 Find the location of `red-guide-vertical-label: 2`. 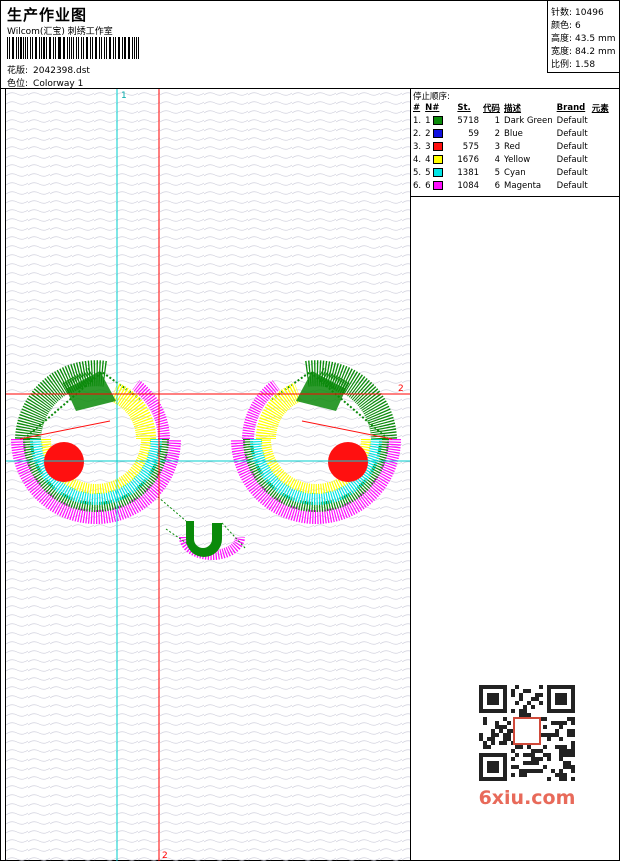

red-guide-vertical-label: 2 is located at coordinates (165, 856).